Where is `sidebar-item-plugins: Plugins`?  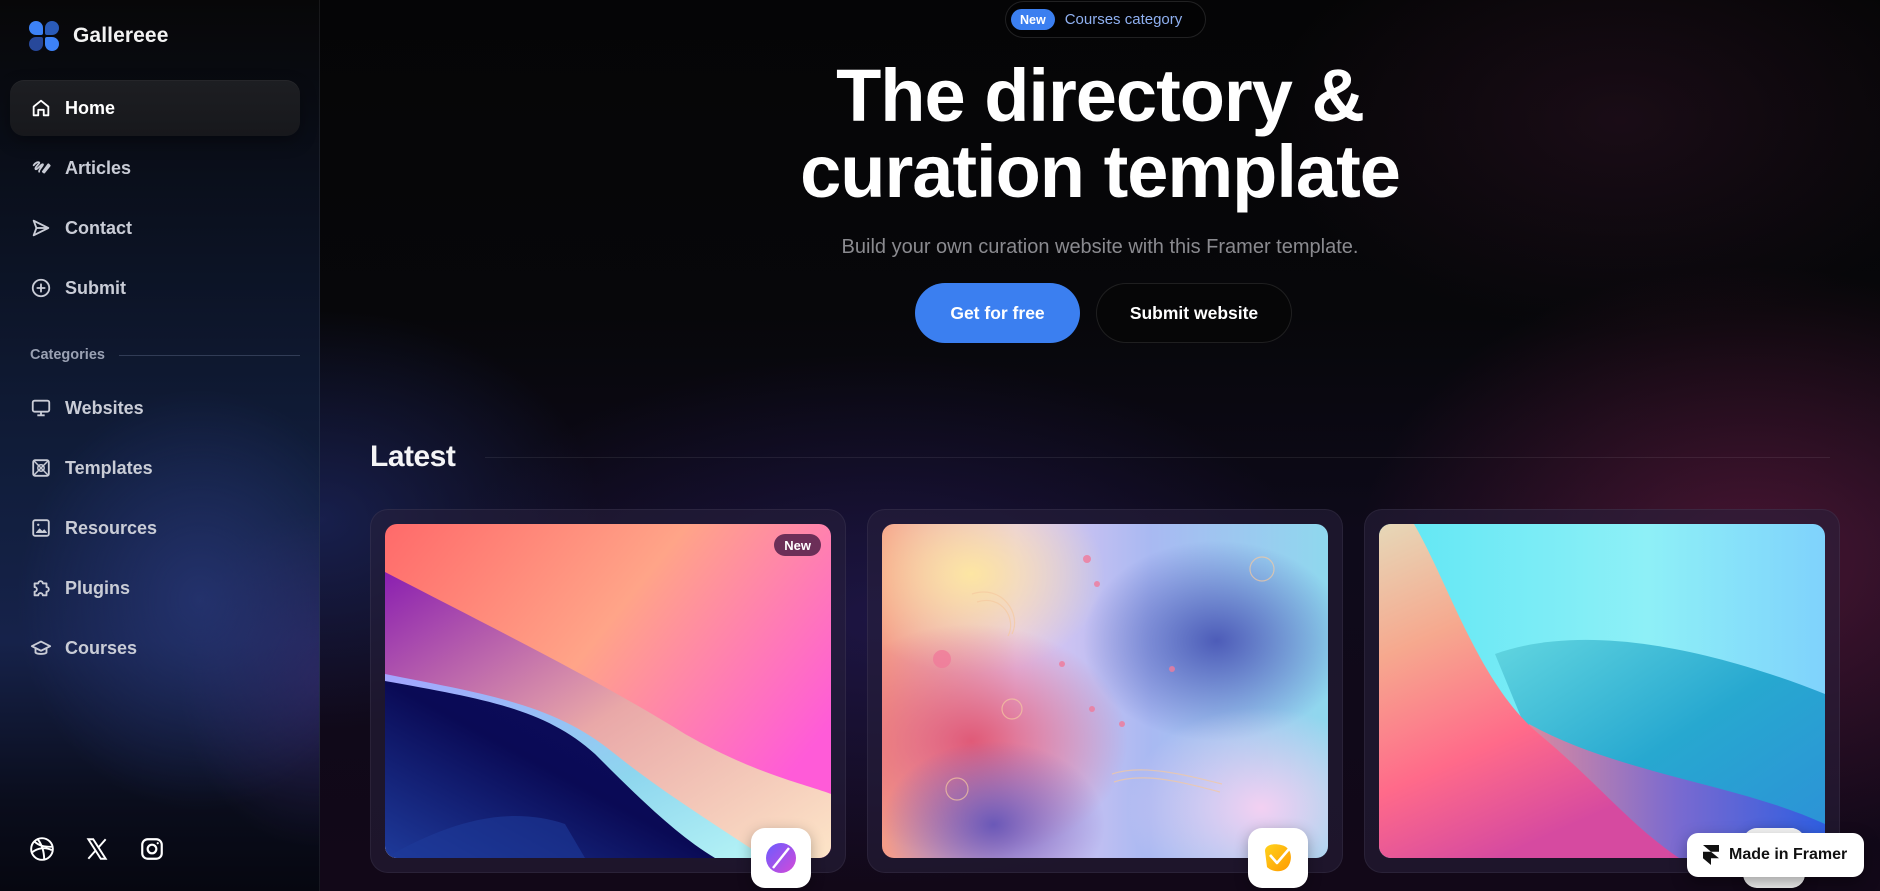
sidebar-item-plugins: Plugins is located at coordinates (155, 588).